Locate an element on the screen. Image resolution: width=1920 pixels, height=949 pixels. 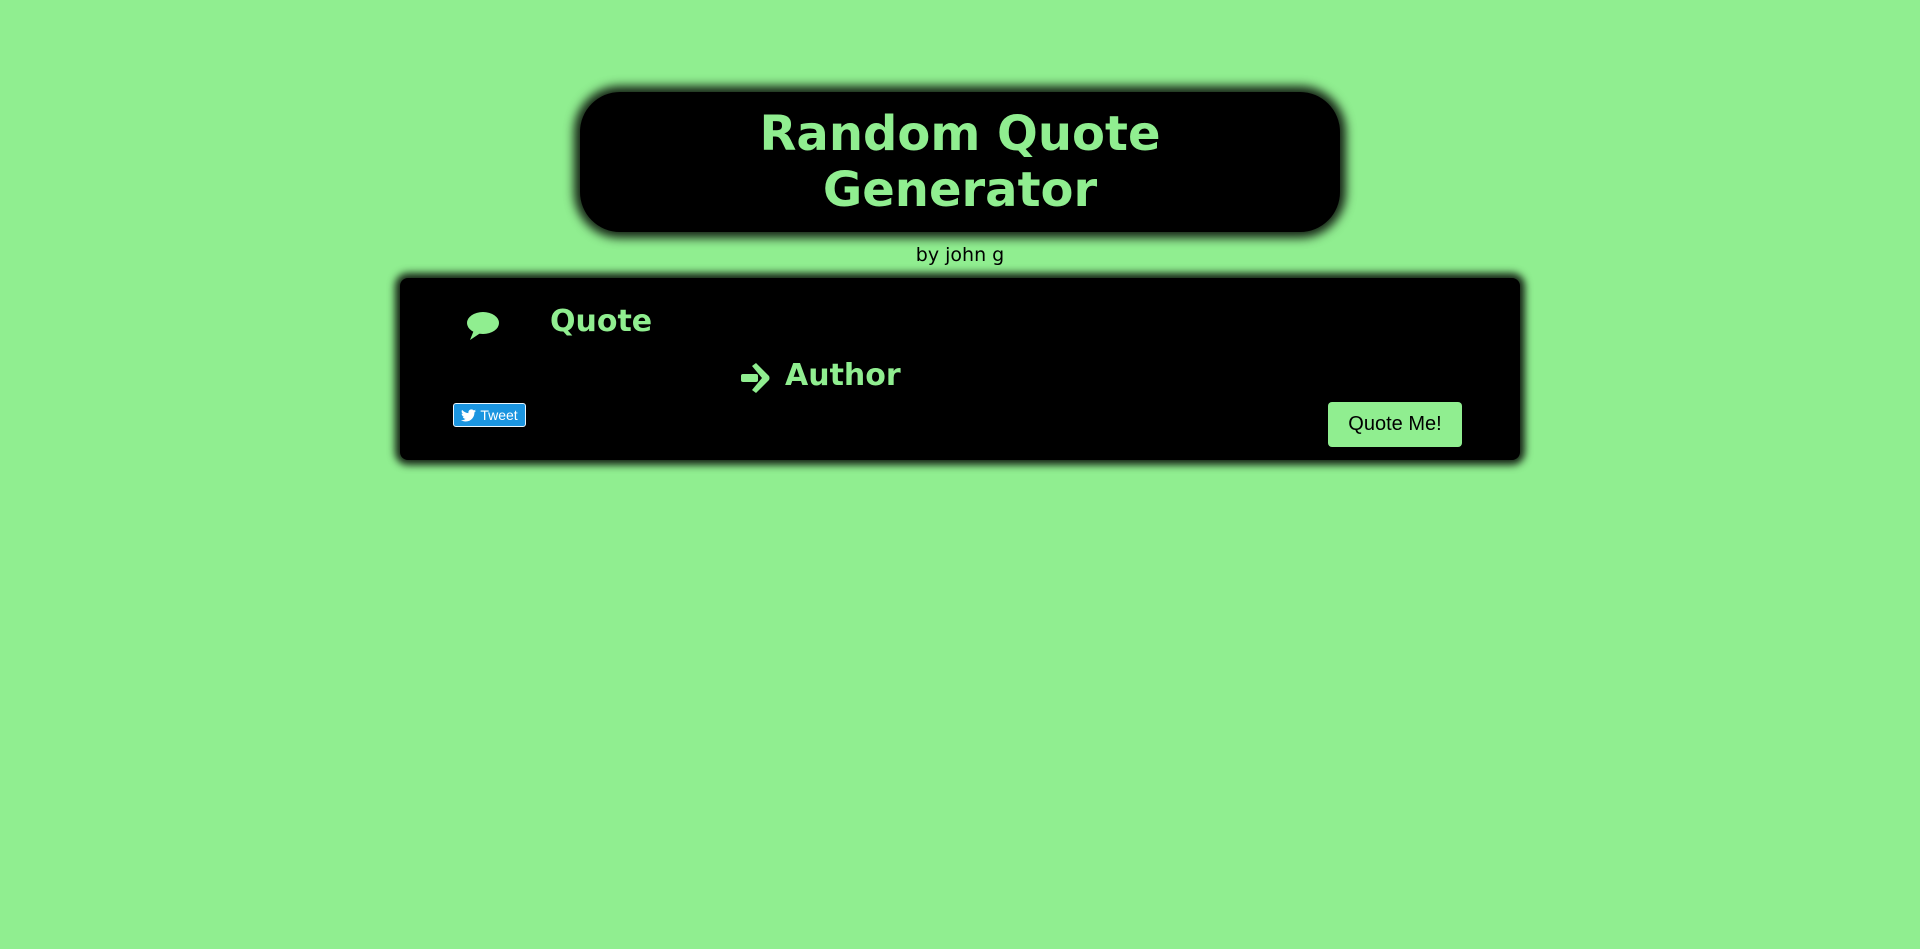
page-title: Random Quote Generator is located at coordinates (960, 162).